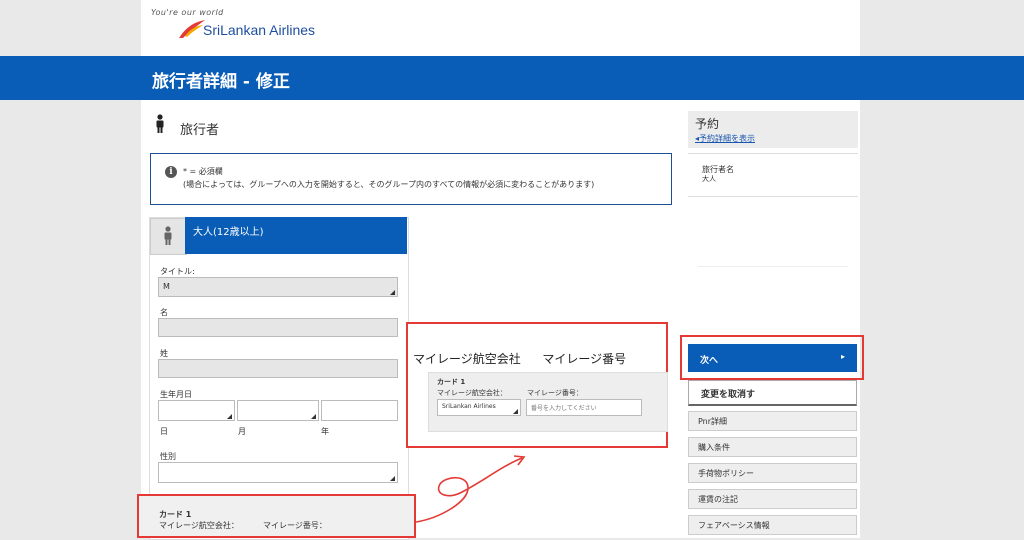 This screenshot has height=540, width=1024. Describe the element at coordinates (199, 525) in the screenshot. I see `card-airline-label: マイレージ航空会社：` at that location.